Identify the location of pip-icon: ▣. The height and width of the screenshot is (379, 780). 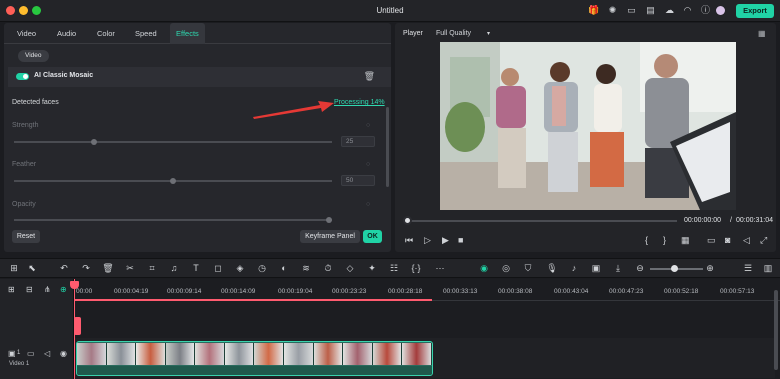
(596, 268).